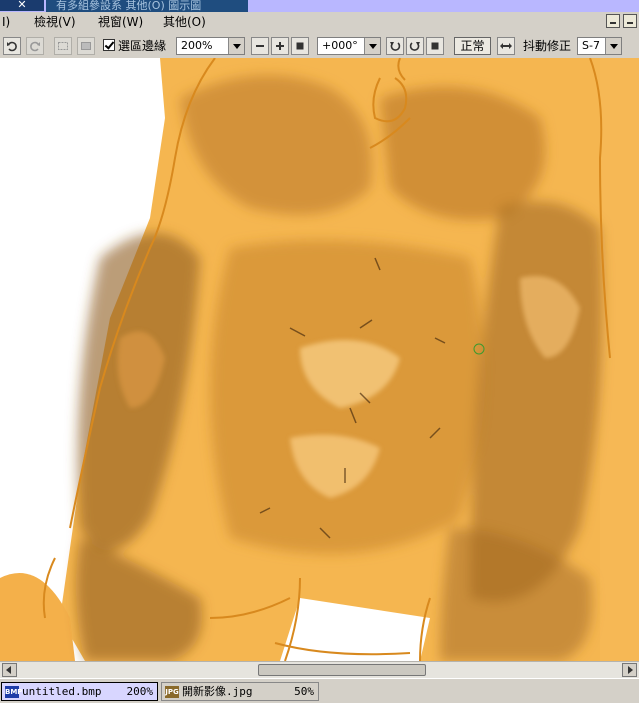 The image size is (639, 703). Describe the element at coordinates (319, 22) in the screenshot. I see `menu-bar: I) 檢視(V) 視窗(W) 其他(O)` at that location.